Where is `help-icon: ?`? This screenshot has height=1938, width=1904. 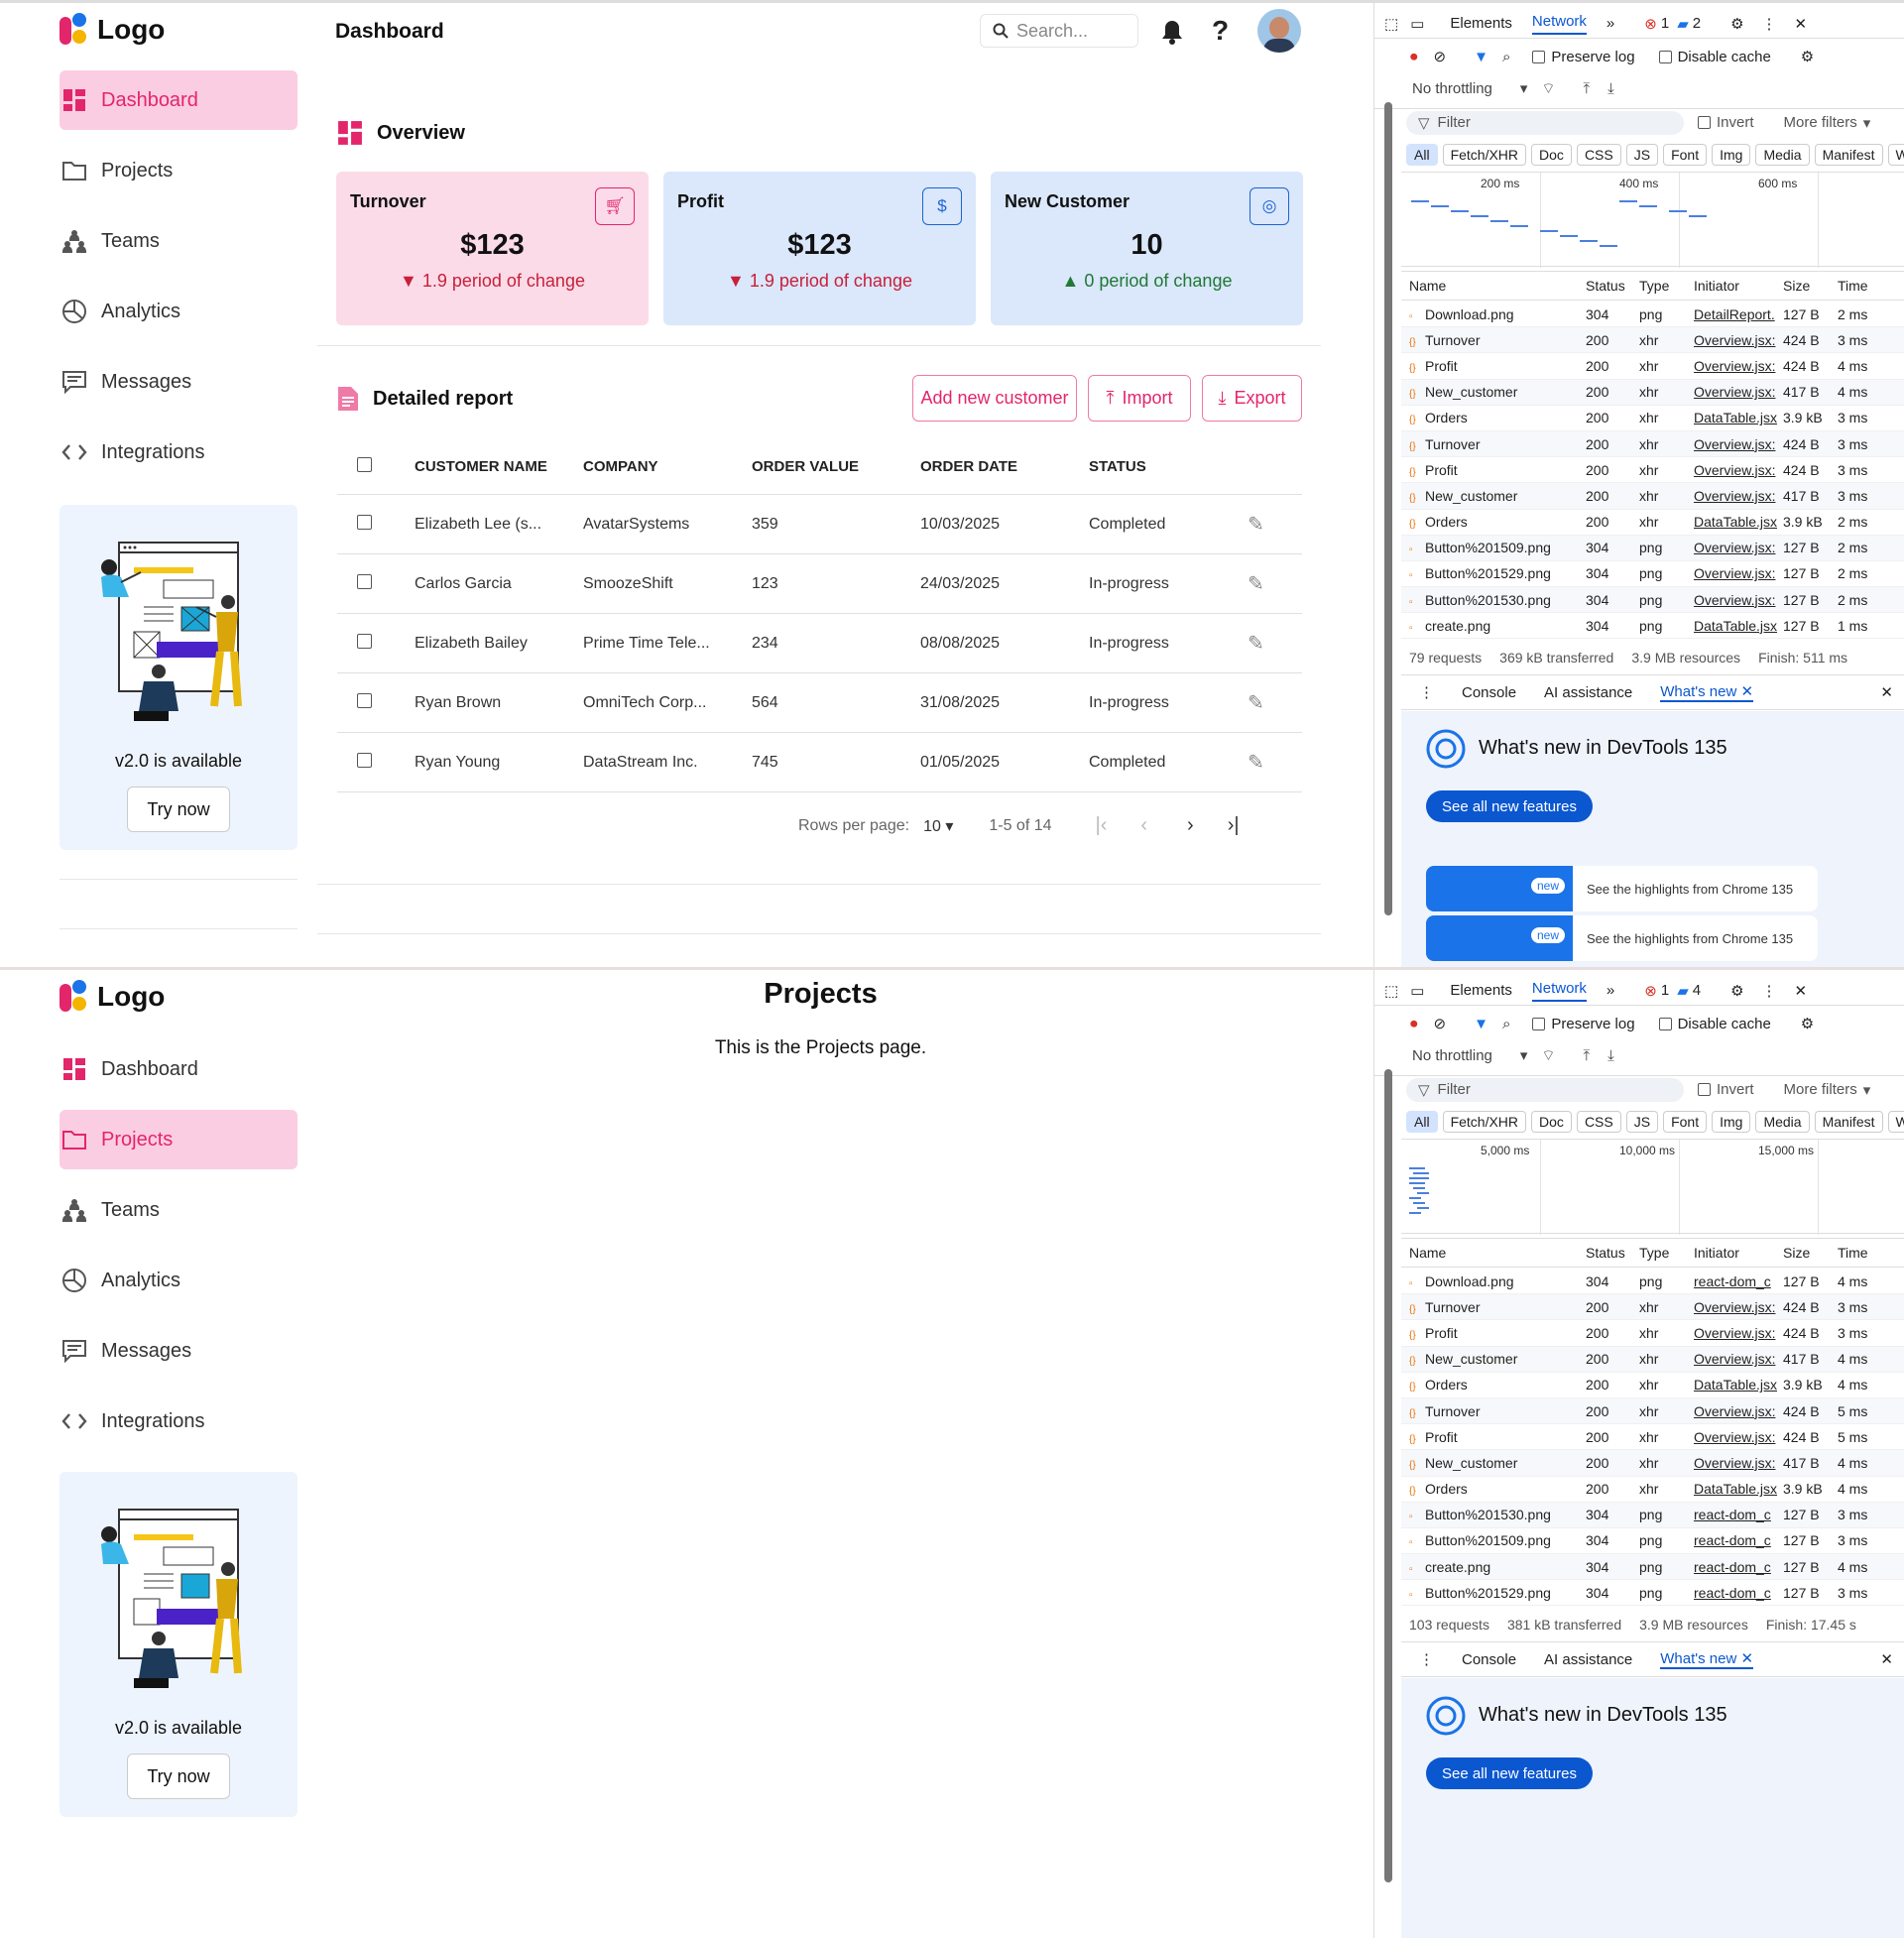
help-icon: ? is located at coordinates (1220, 31).